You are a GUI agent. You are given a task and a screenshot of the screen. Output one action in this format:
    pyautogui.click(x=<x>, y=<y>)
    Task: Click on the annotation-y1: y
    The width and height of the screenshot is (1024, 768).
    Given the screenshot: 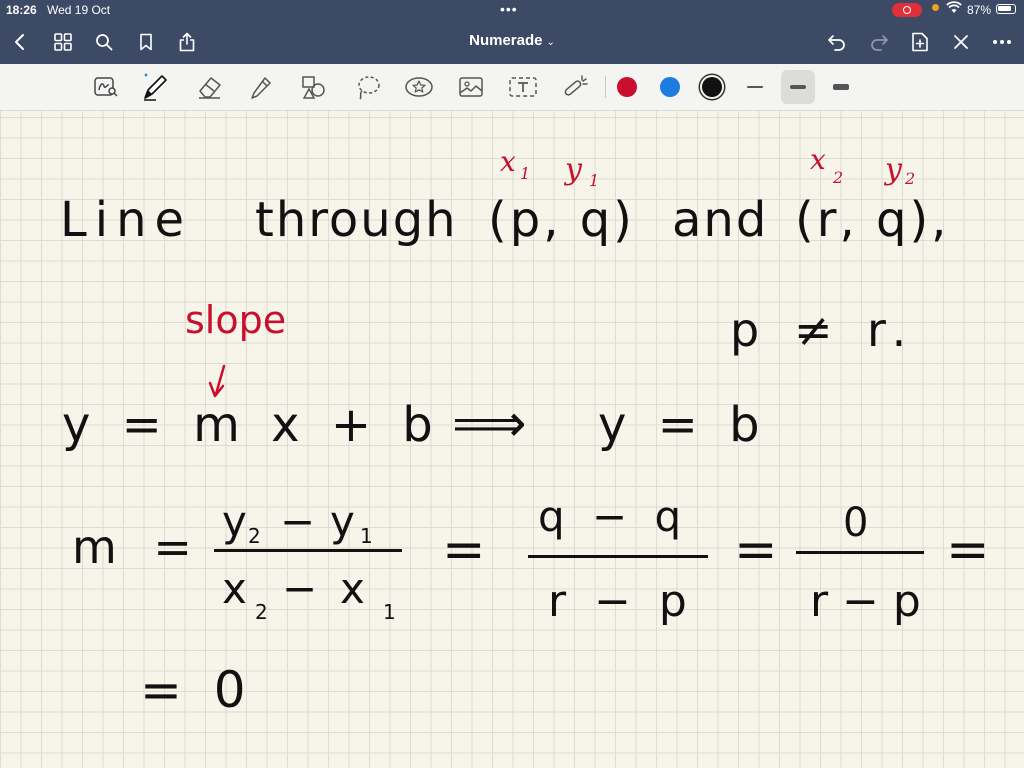 What is the action you would take?
    pyautogui.click(x=573, y=169)
    